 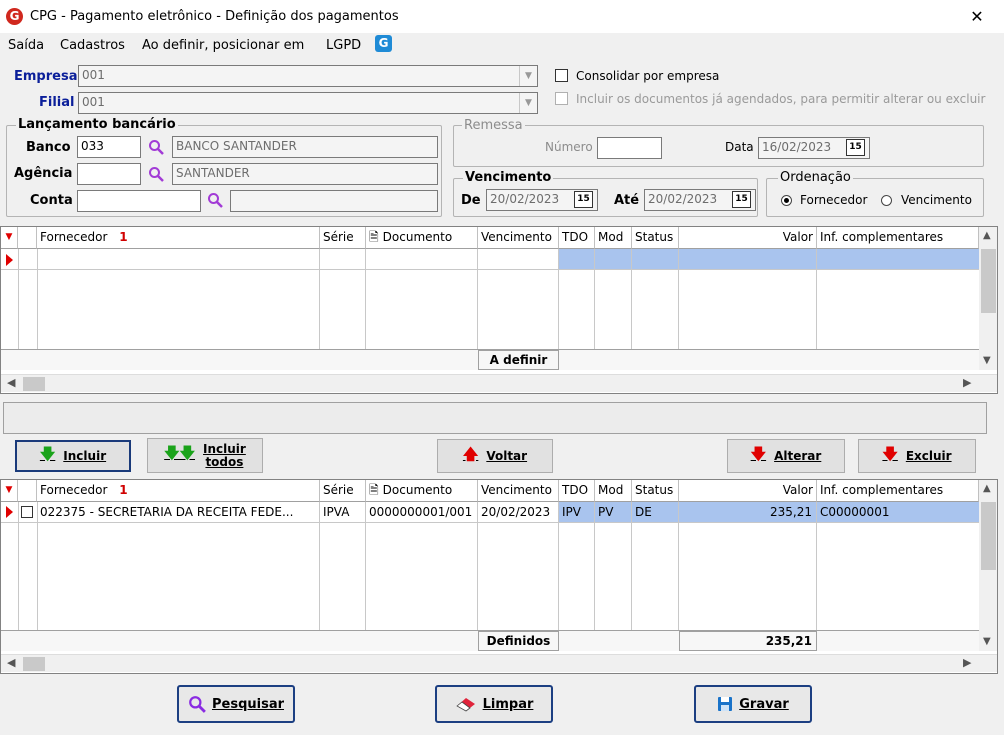 What do you see at coordinates (494, 704) in the screenshot?
I see `limpar-button: Limpar` at bounding box center [494, 704].